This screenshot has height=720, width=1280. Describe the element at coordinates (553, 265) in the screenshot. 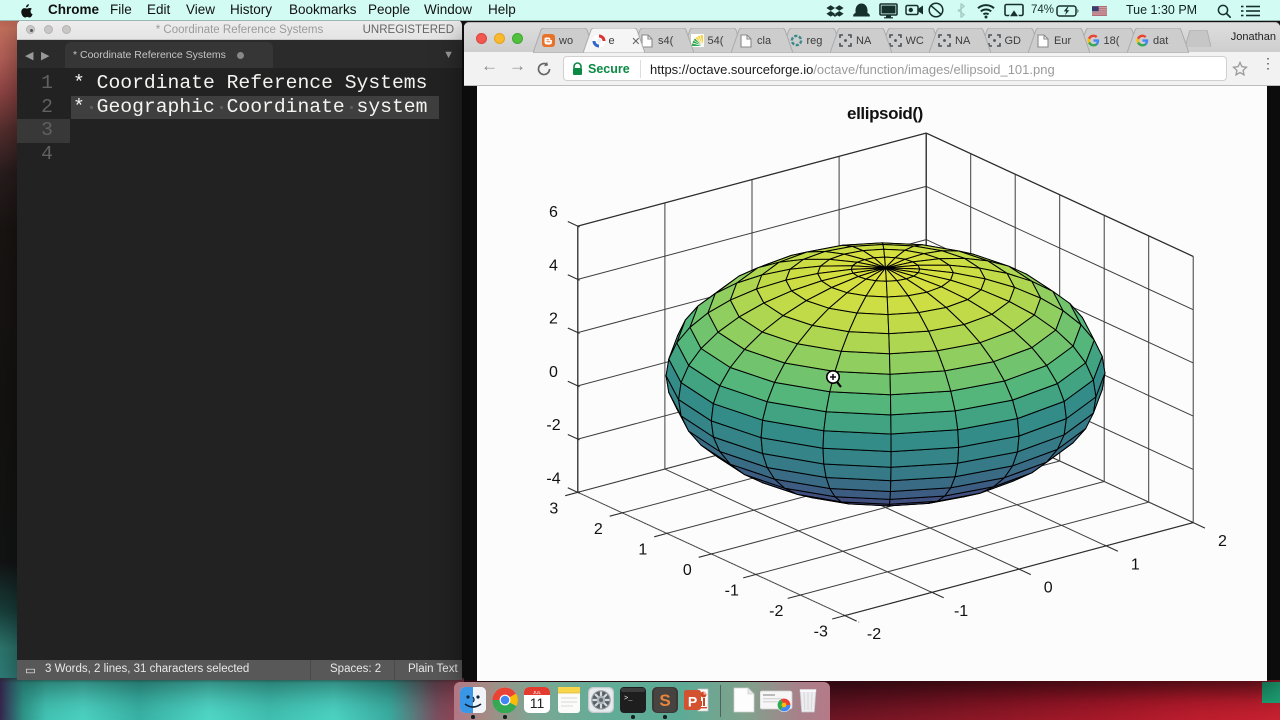

I see `svg-text: 4` at that location.